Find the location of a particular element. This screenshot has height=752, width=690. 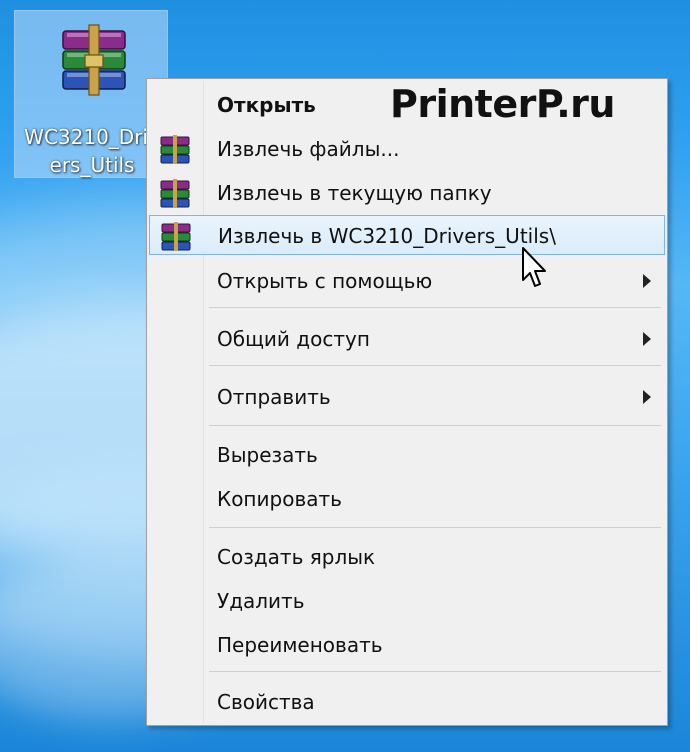

menu-item-label: Общий доступ is located at coordinates (293, 339).